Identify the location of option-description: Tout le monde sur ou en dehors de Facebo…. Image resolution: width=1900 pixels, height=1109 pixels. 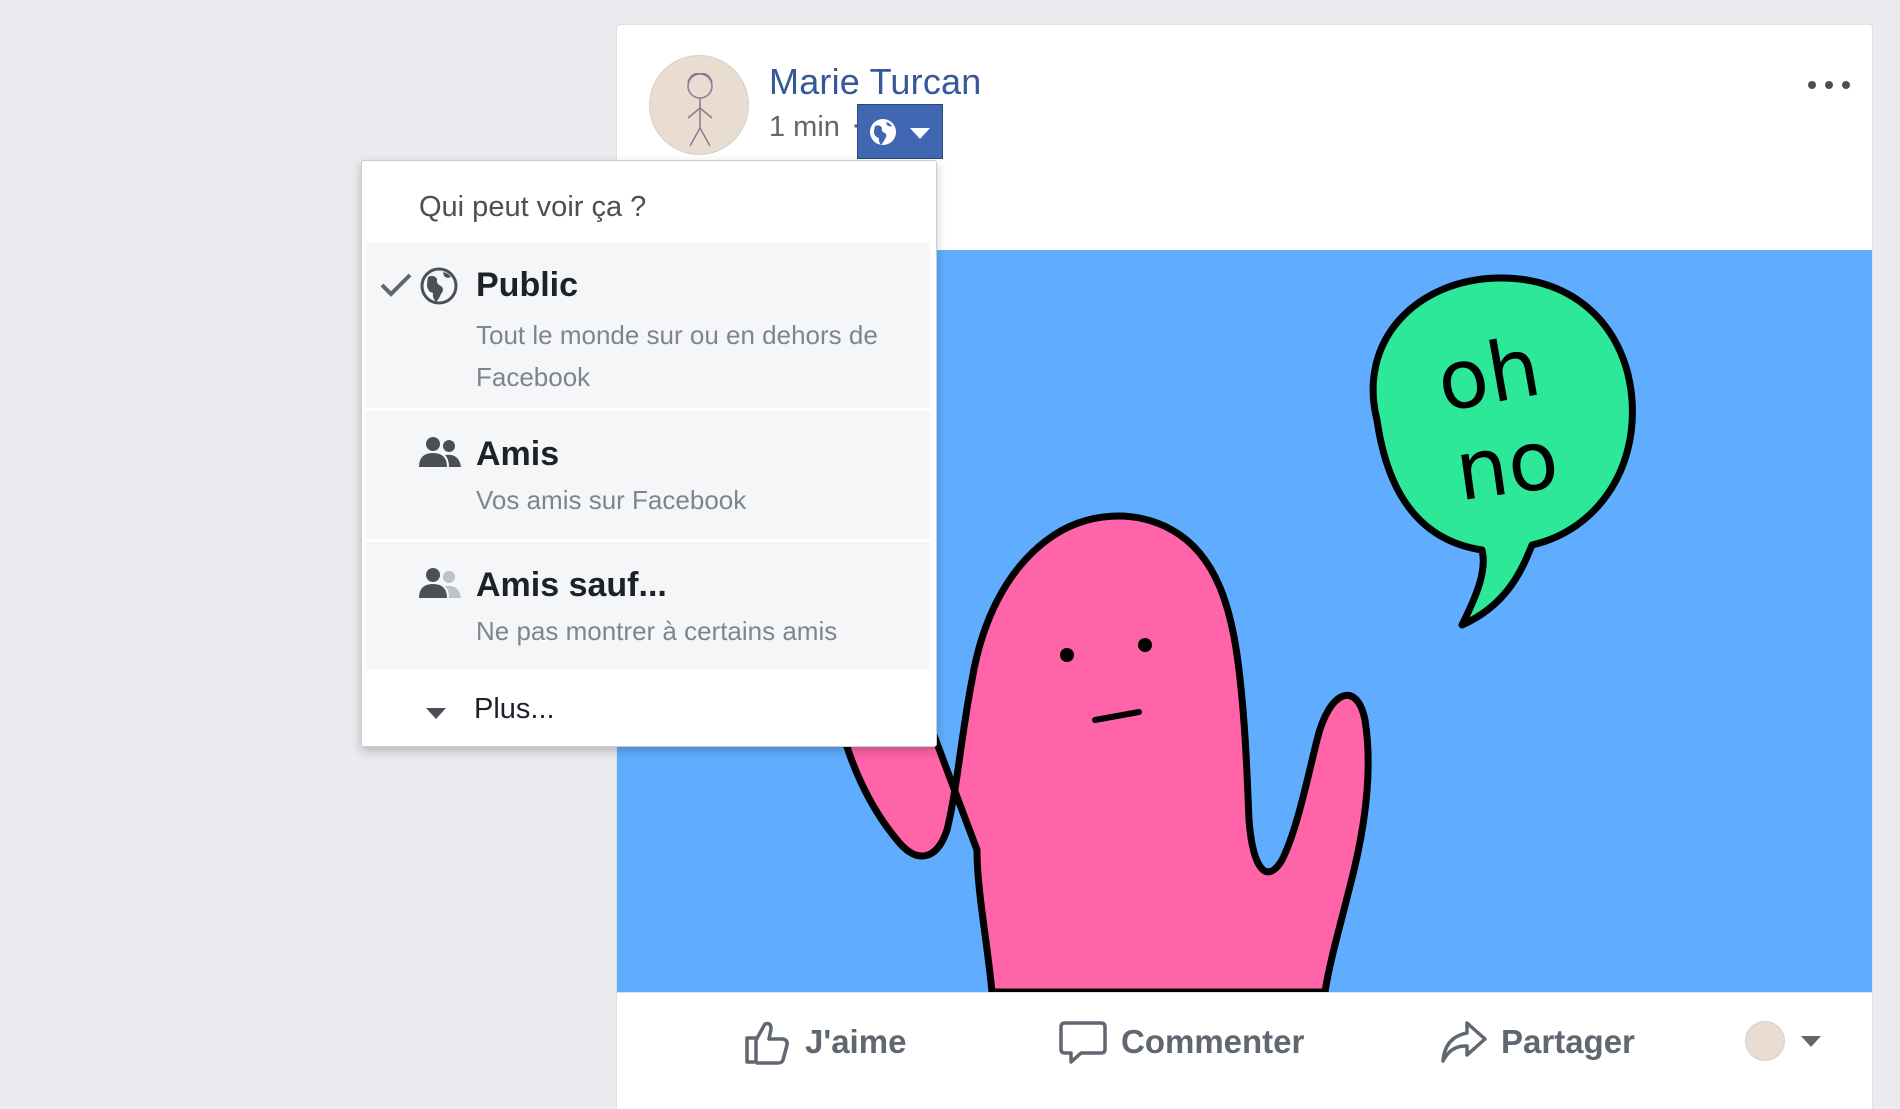
(677, 356).